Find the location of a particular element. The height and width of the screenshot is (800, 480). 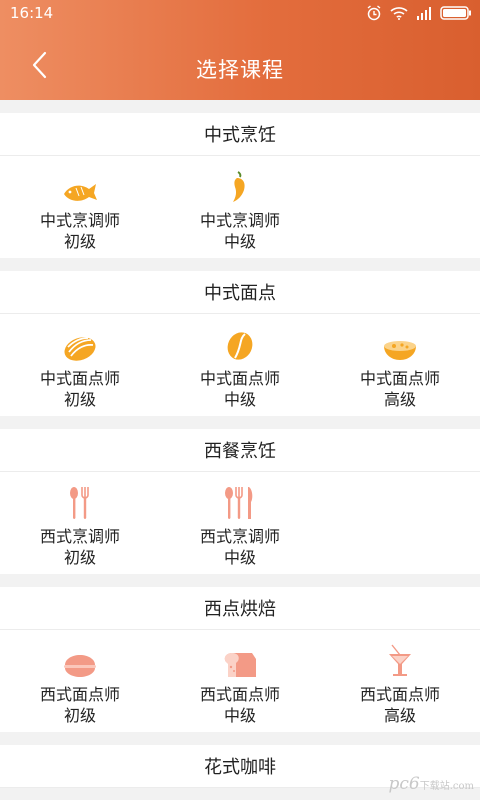

cutlery-icon is located at coordinates (240, 503).